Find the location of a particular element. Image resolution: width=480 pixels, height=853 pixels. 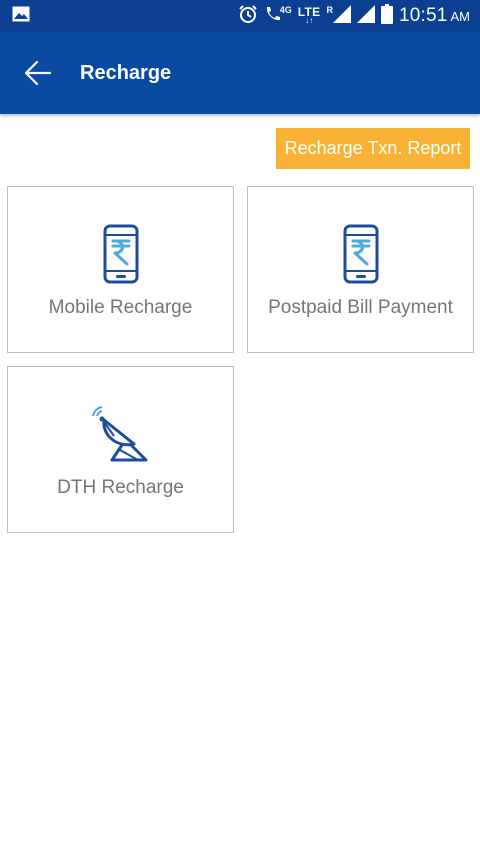

recharge-txn-report-button: Recharge Txn. Report is located at coordinates (373, 148).